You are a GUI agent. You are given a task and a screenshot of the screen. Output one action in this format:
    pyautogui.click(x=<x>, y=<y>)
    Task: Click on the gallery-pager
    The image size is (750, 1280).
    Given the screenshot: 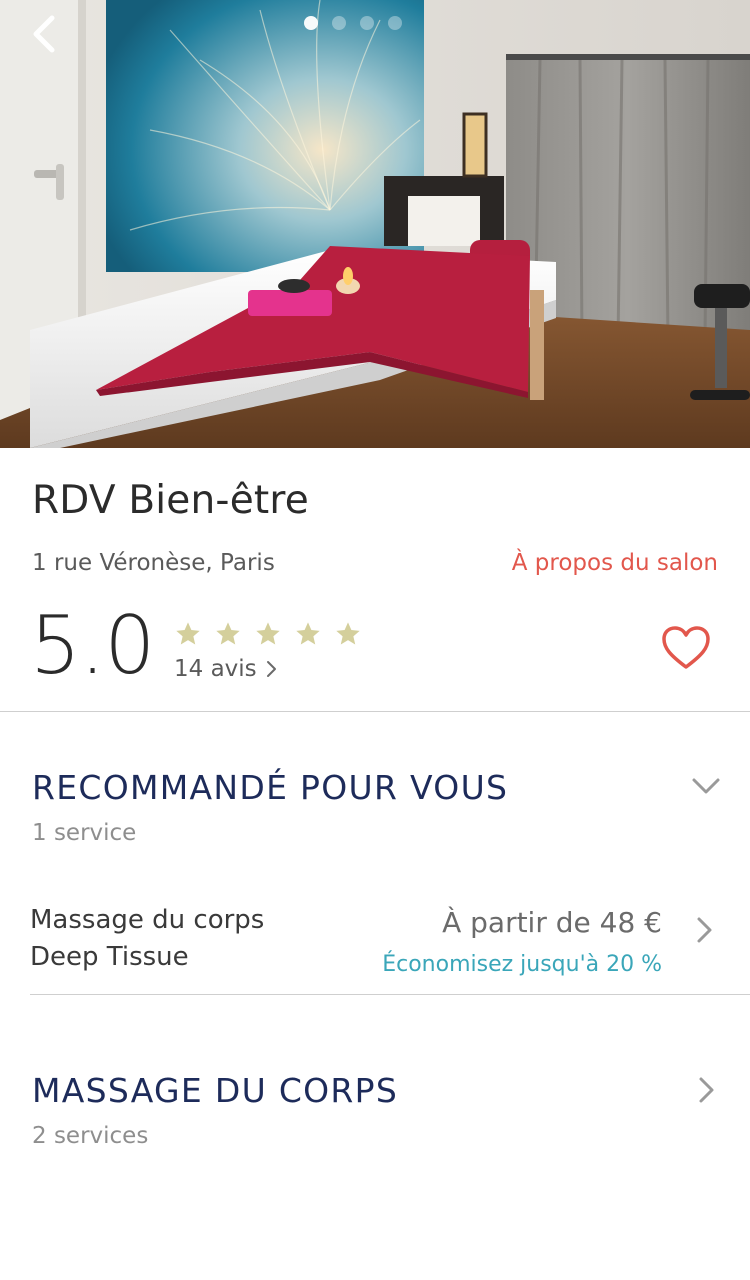 What is the action you would take?
    pyautogui.click(x=353, y=23)
    